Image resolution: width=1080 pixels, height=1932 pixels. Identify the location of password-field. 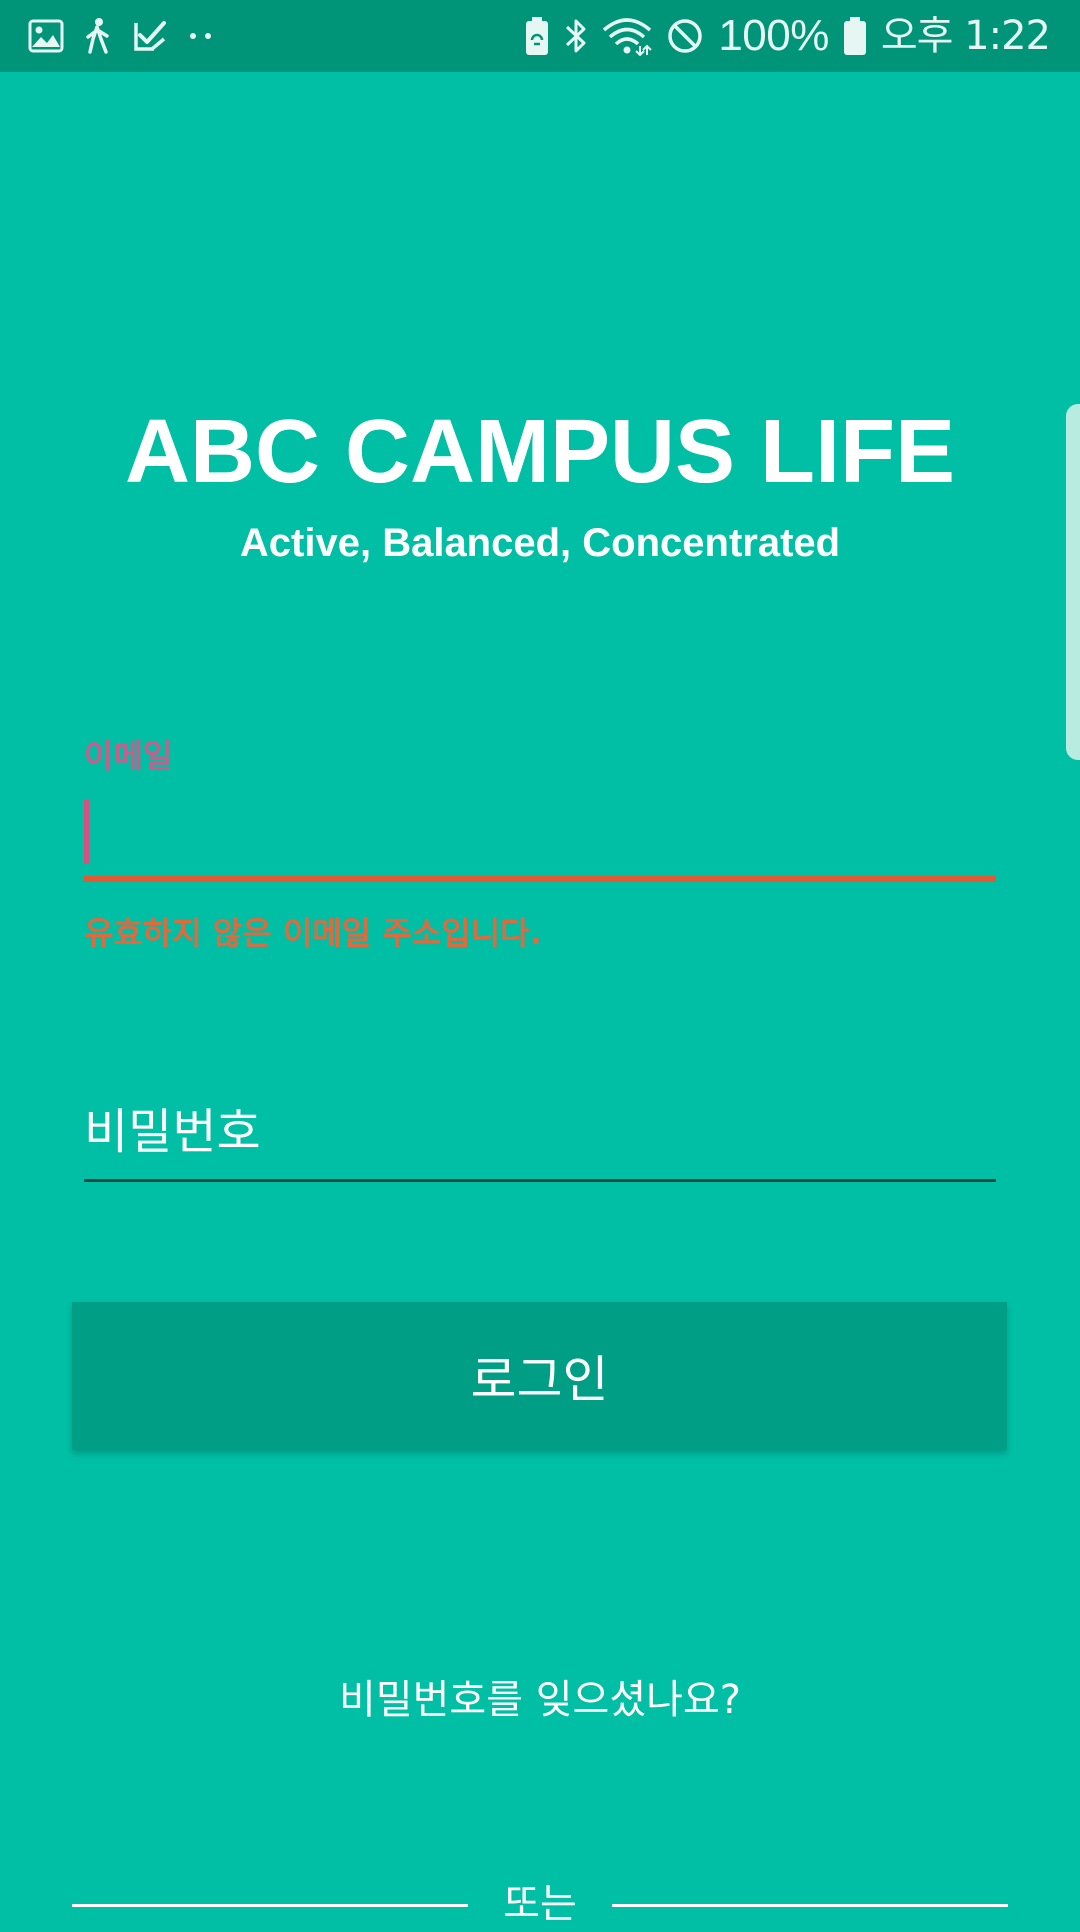
(540, 1136).